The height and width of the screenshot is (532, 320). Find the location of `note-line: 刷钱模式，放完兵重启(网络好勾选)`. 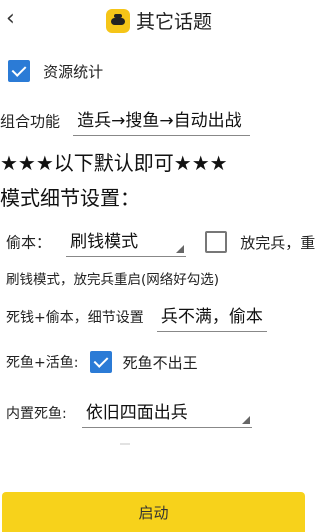

note-line: 刷钱模式，放完兵重启(网络好勾选) is located at coordinates (113, 280).